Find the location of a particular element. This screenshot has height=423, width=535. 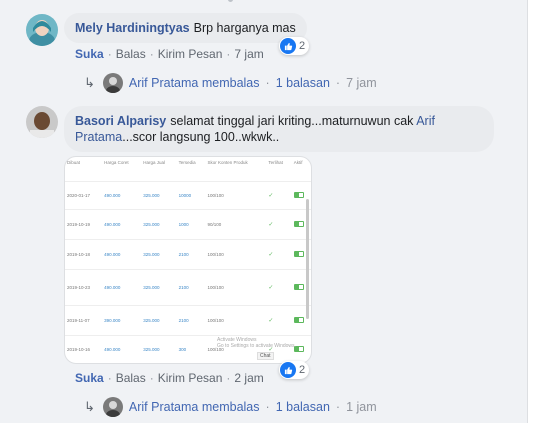

table-header: Dibuat is located at coordinates (84, 169).